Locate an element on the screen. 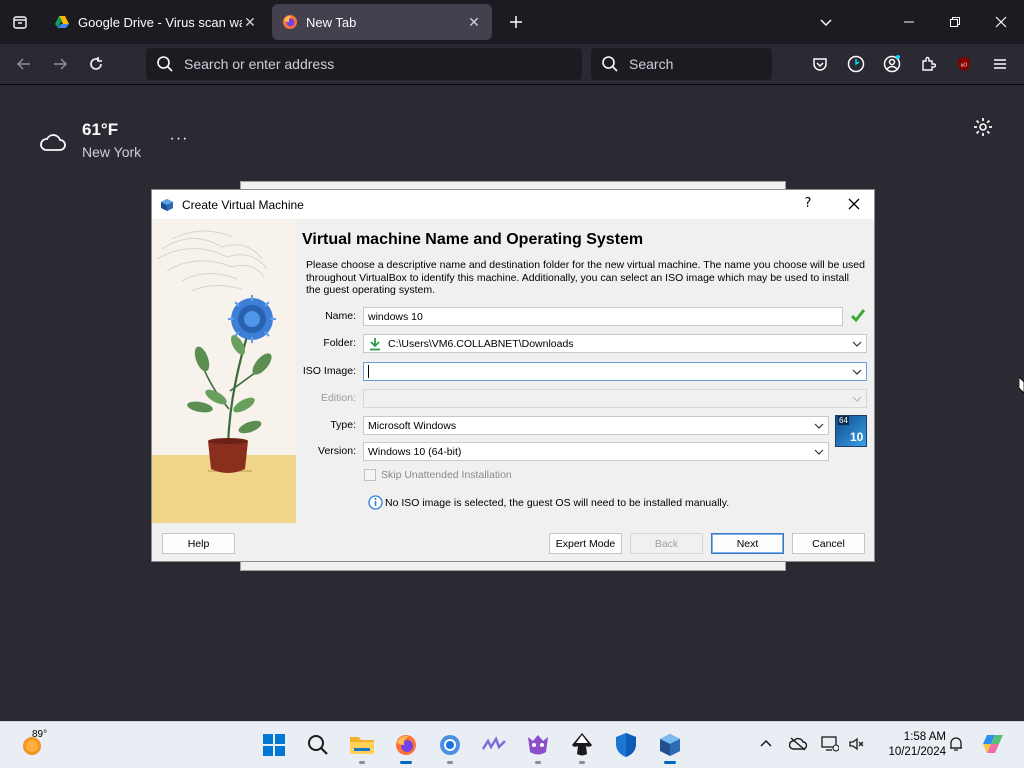  virtualbox-icon is located at coordinates (670, 745).